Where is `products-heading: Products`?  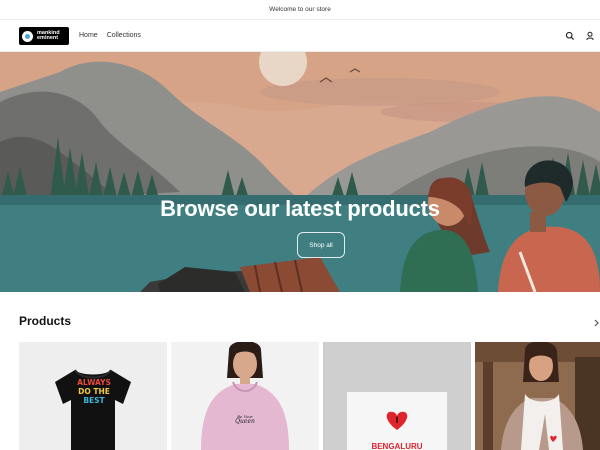
products-heading: Products is located at coordinates (45, 321).